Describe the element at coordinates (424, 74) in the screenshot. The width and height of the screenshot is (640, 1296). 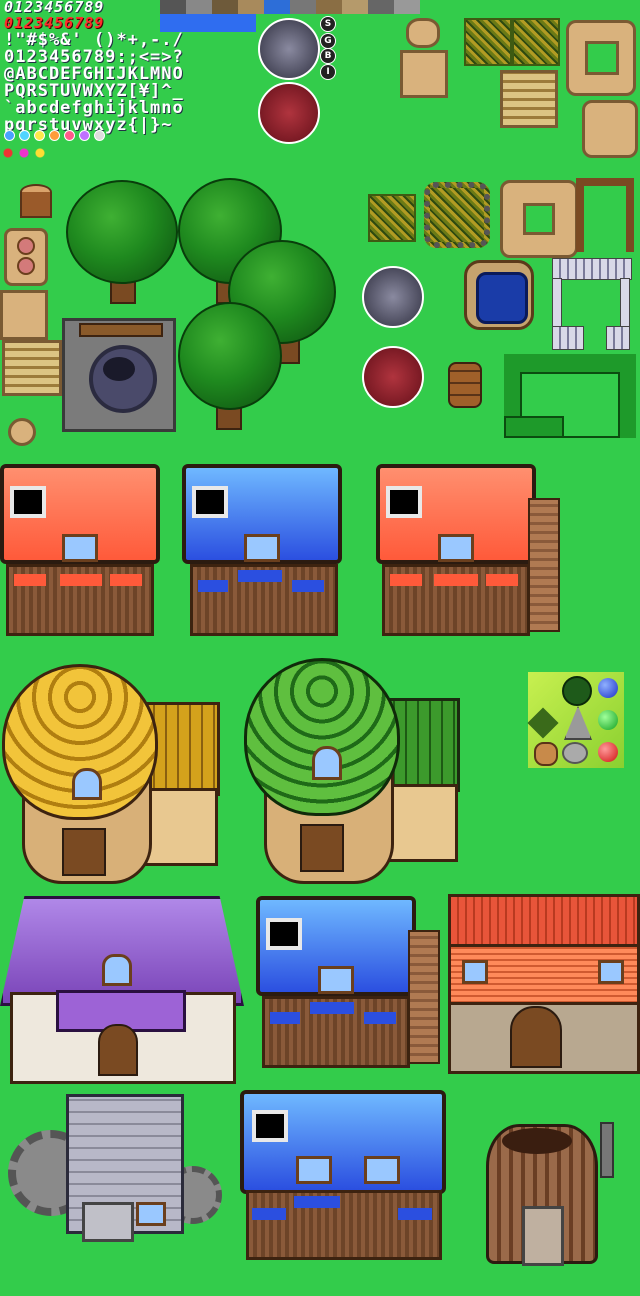
I see `dirt-path-tile` at that location.